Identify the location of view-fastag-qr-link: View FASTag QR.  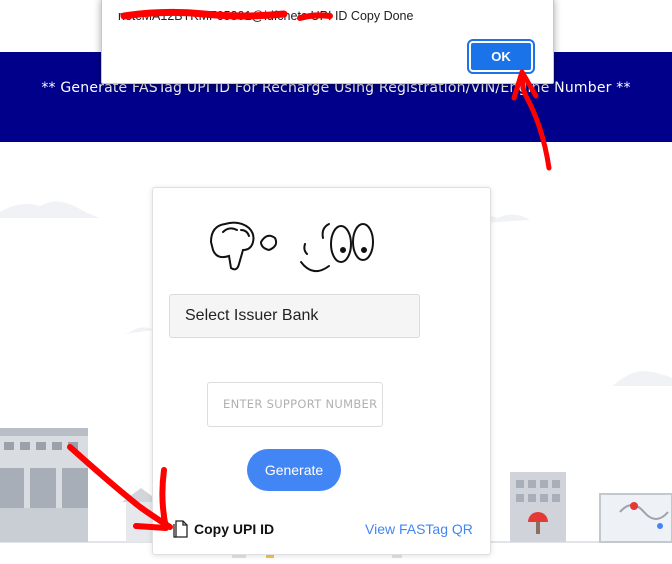
(419, 529).